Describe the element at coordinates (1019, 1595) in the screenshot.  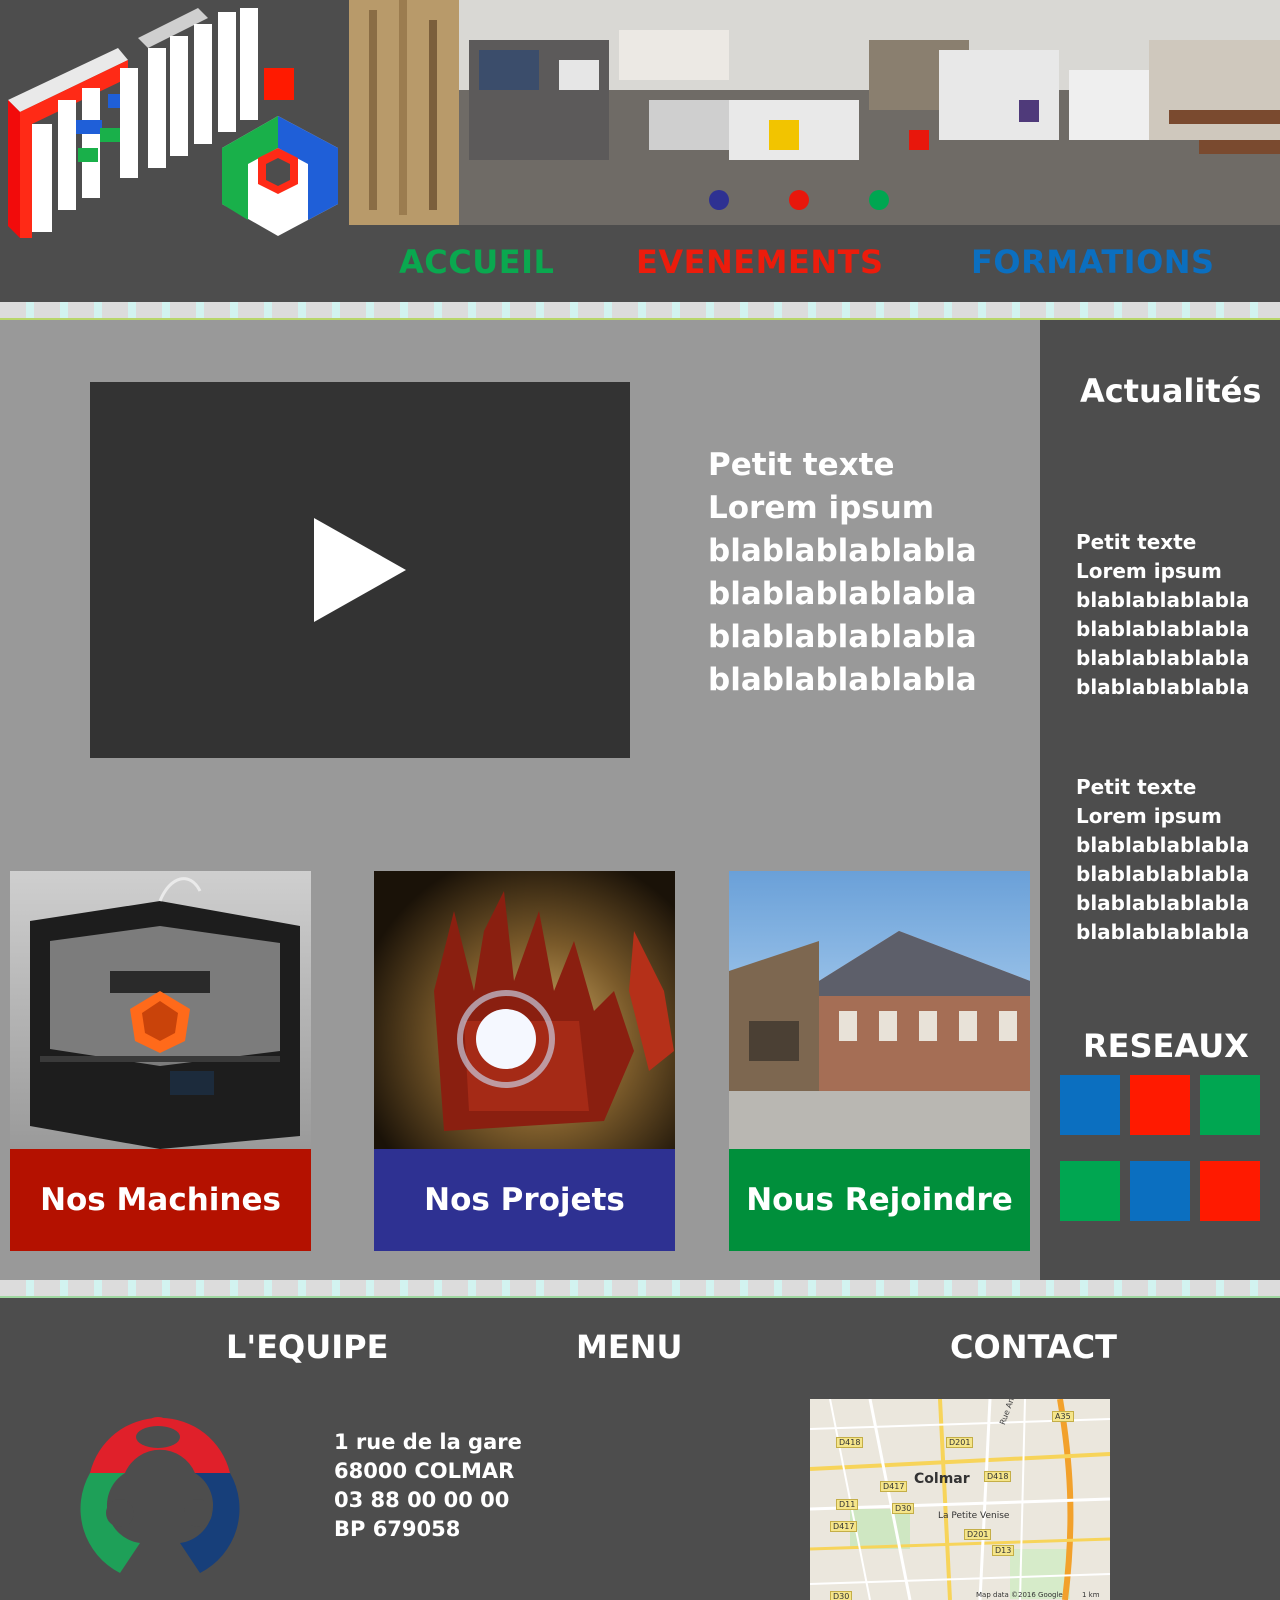
I see `map-credit: Map data ©2016 Google` at that location.